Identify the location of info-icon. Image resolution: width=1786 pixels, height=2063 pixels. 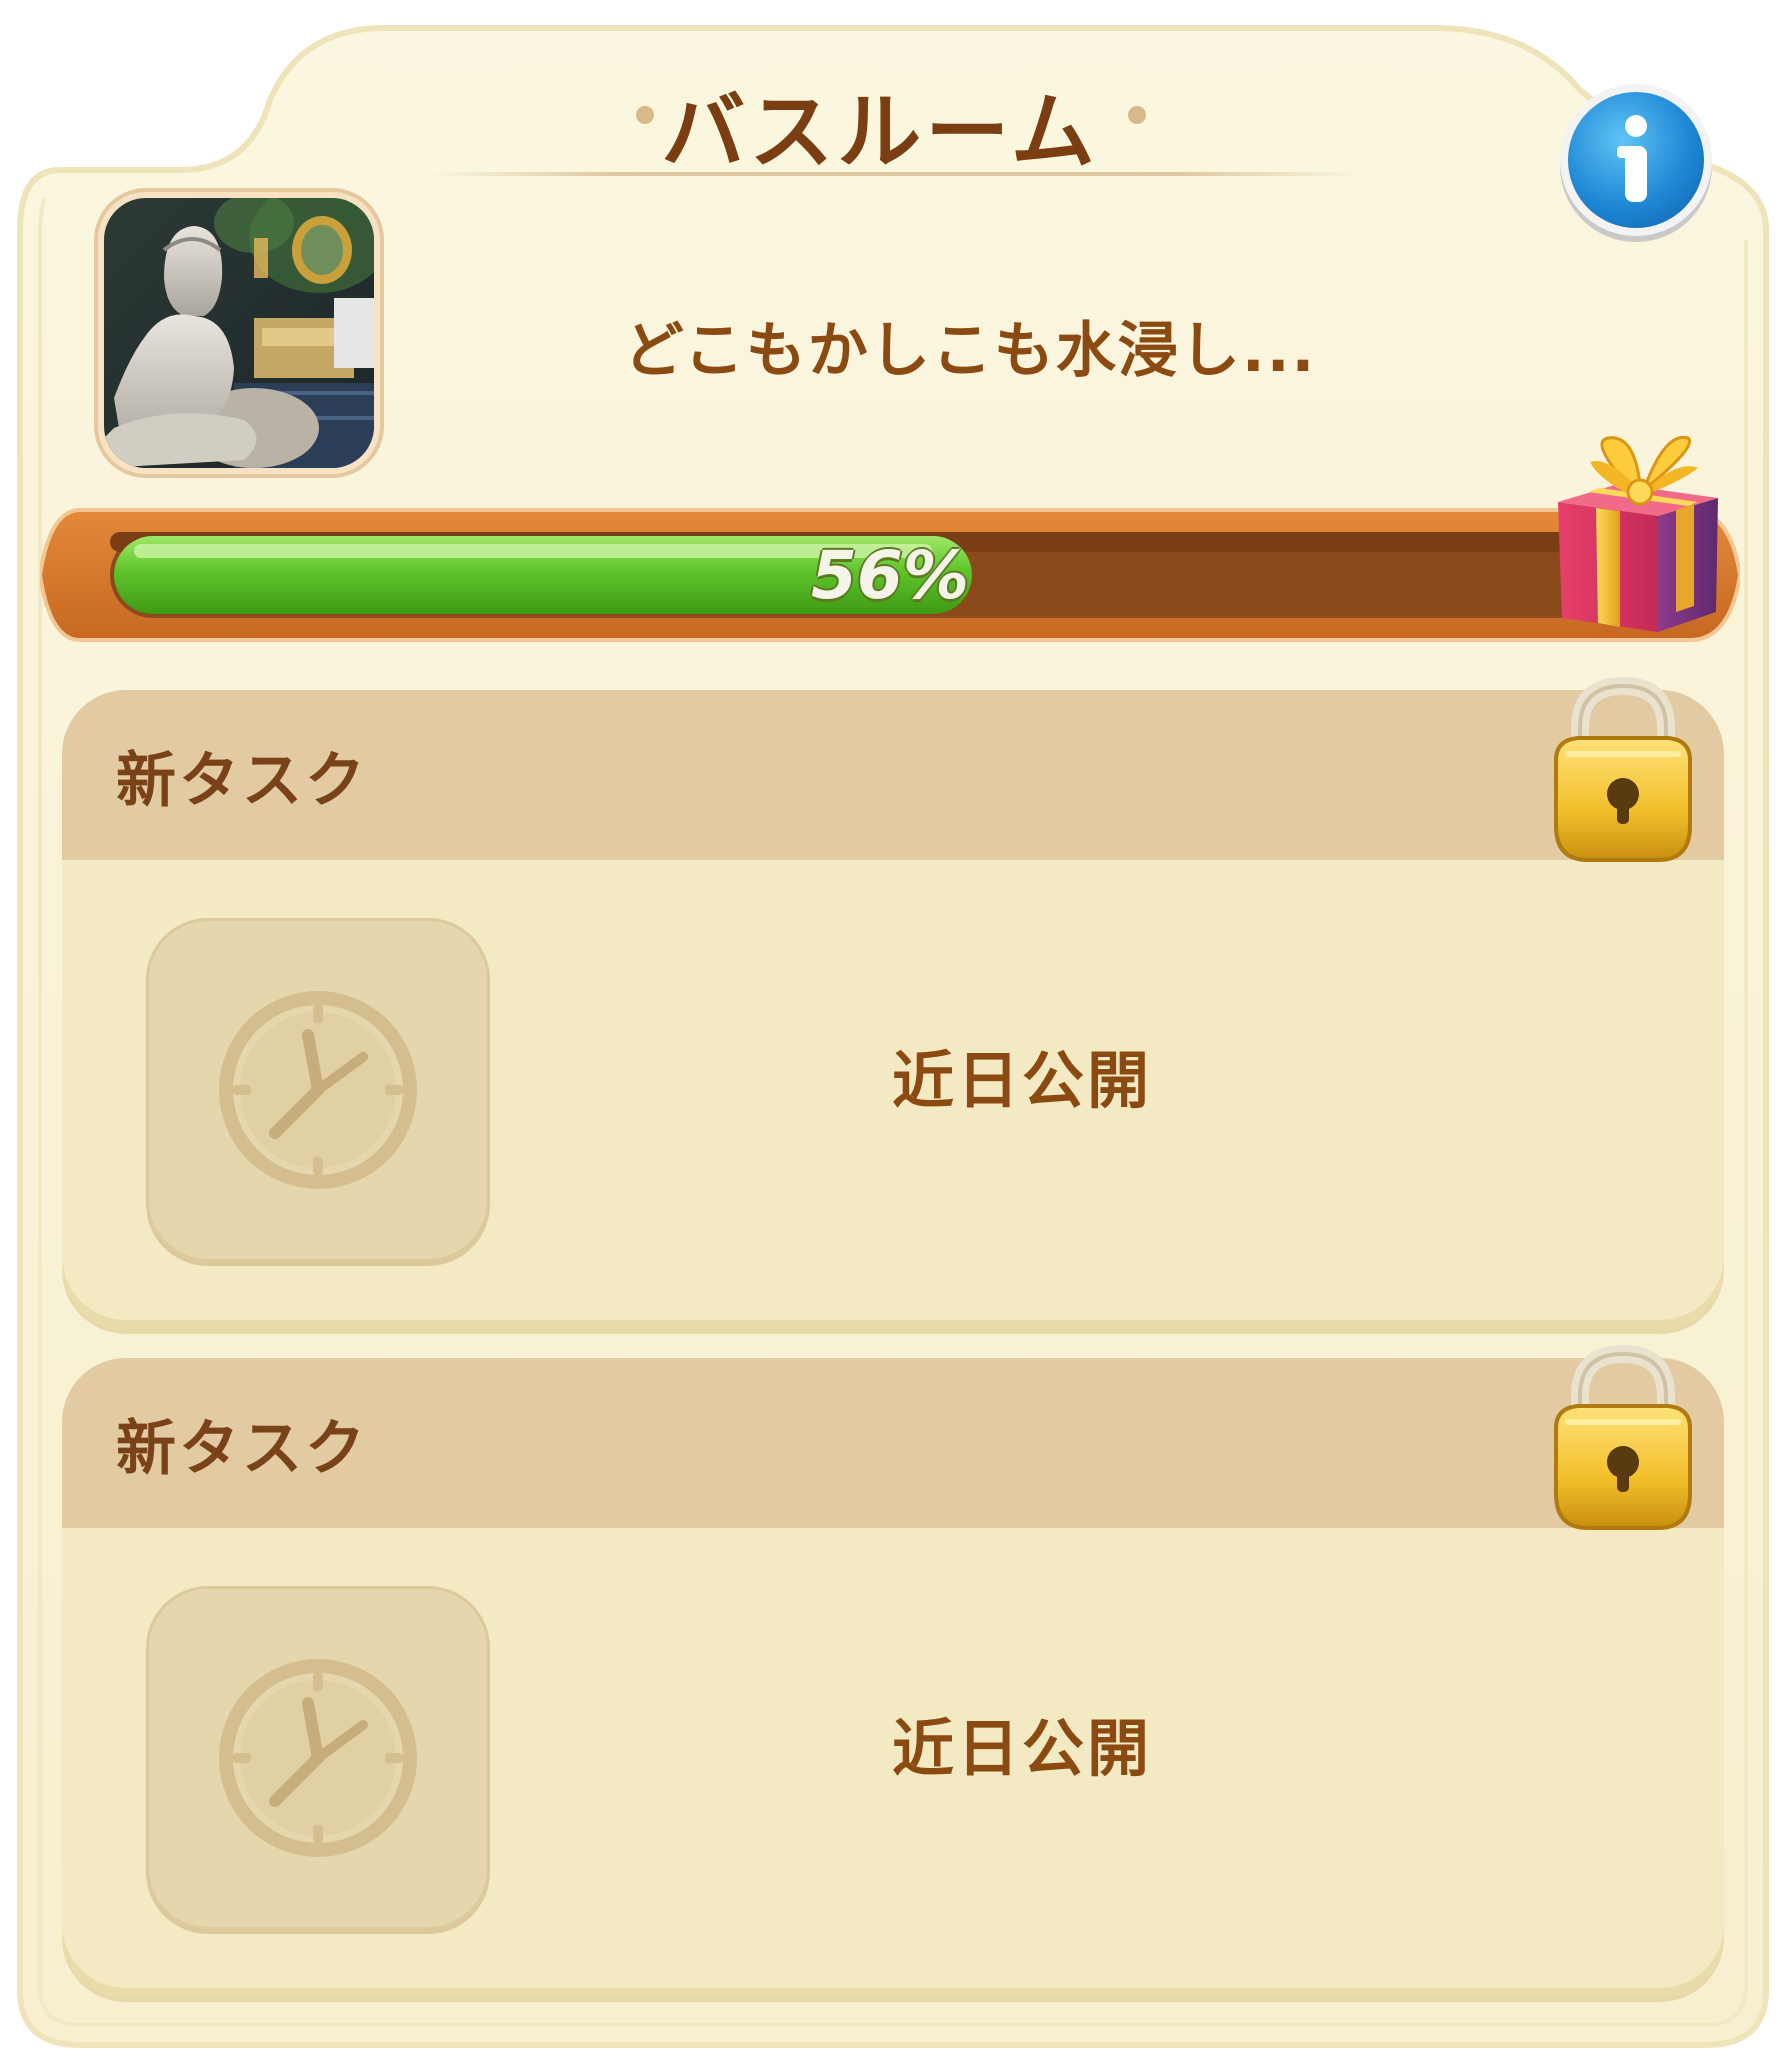
(1632, 158).